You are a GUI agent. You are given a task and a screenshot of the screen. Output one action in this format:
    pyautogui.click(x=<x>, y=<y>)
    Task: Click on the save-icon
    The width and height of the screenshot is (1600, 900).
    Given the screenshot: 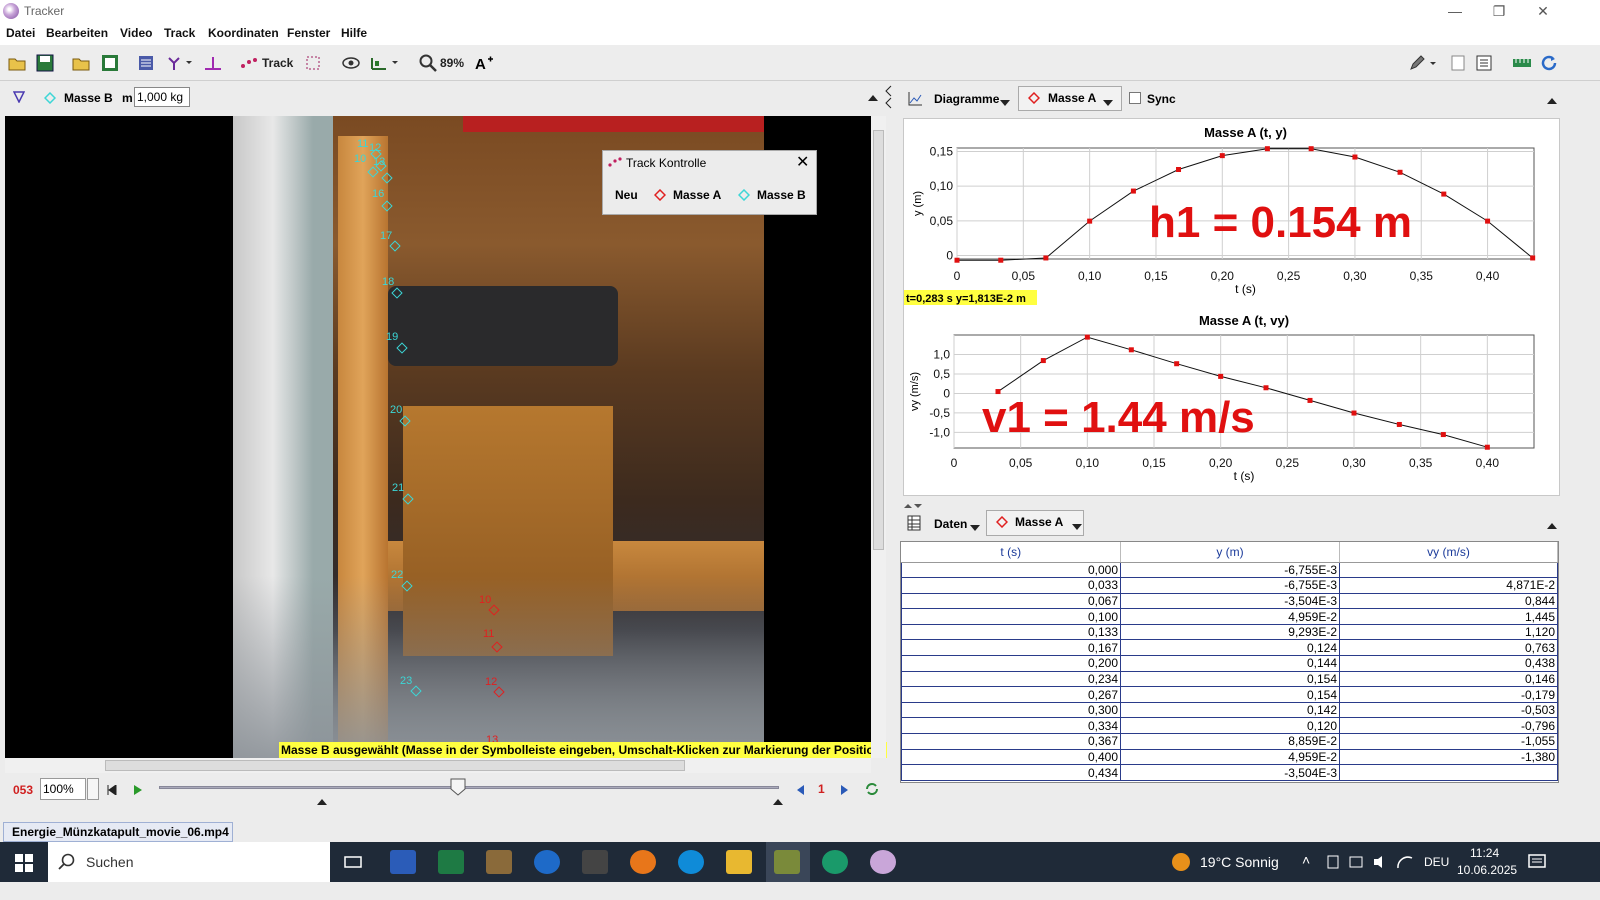 What is the action you would take?
    pyautogui.click(x=45, y=64)
    